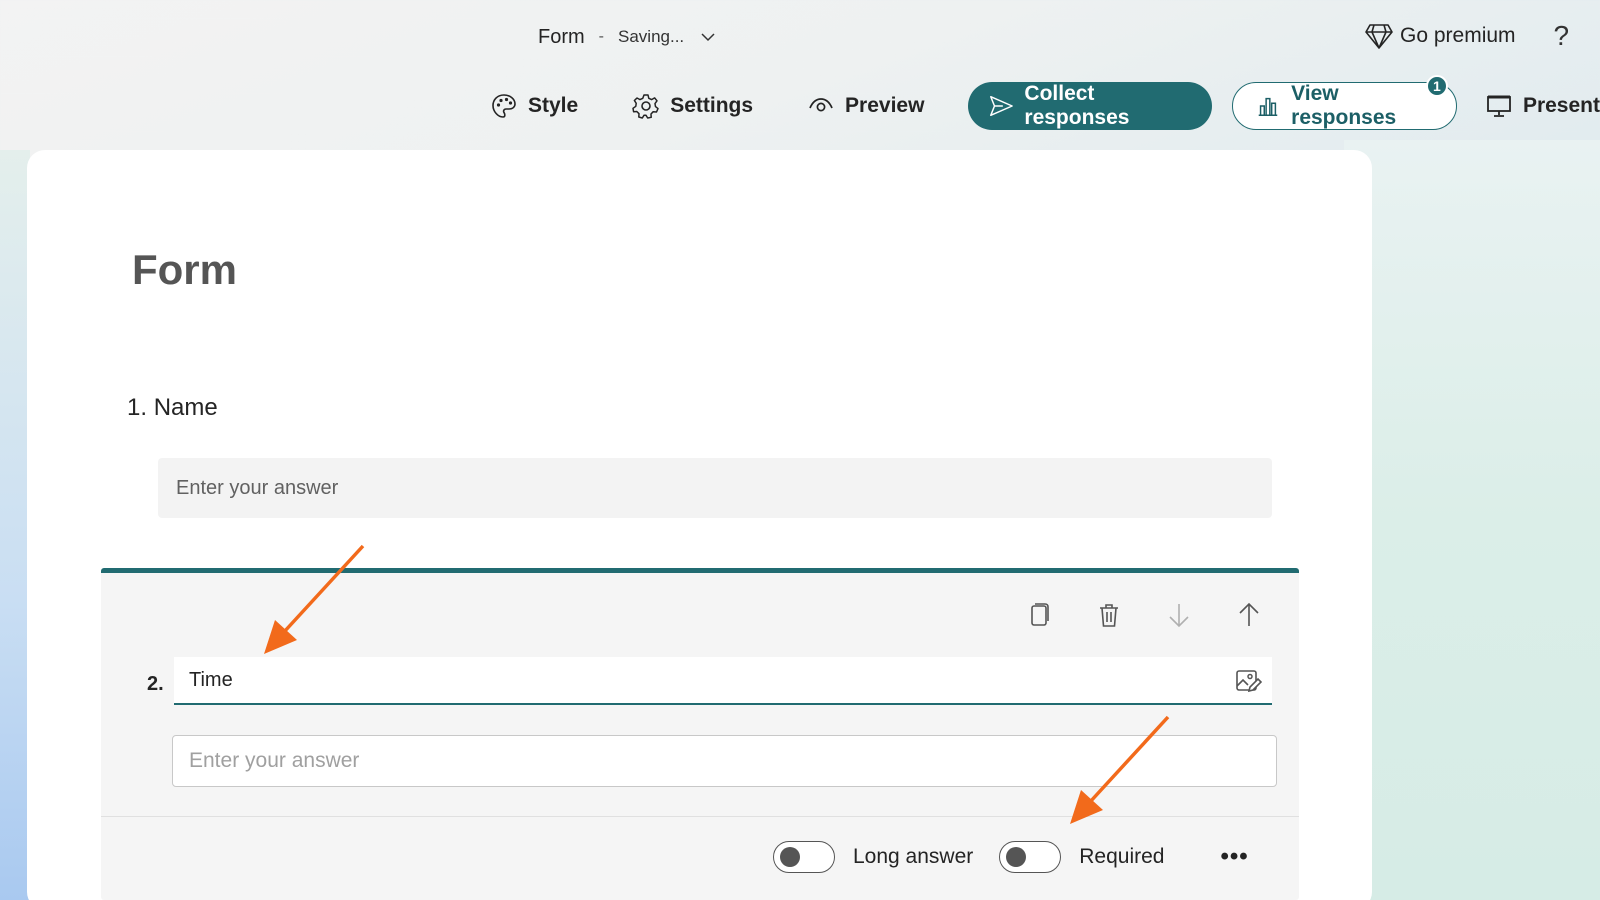  What do you see at coordinates (723, 681) in the screenshot?
I see `question-2-title-input: Time` at bounding box center [723, 681].